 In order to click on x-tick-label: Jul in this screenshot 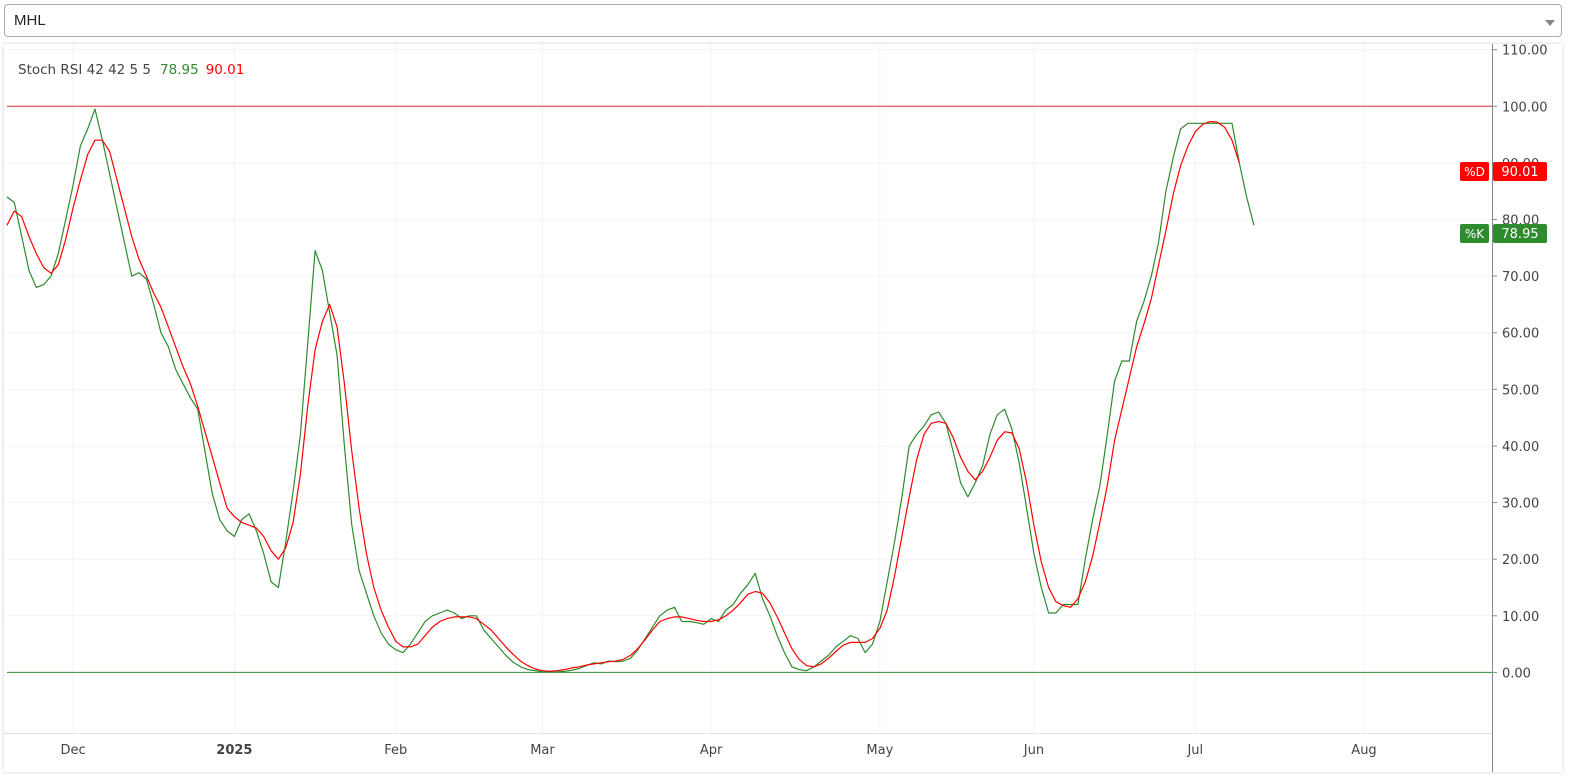, I will do `click(1194, 750)`.